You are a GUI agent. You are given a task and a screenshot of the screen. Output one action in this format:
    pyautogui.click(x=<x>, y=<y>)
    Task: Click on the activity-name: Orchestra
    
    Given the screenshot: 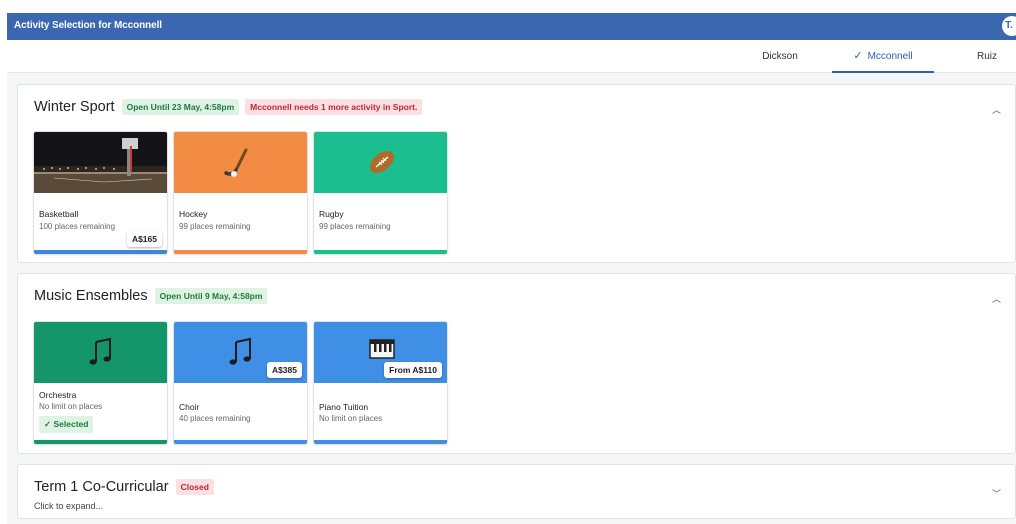 What is the action you would take?
    pyautogui.click(x=58, y=395)
    